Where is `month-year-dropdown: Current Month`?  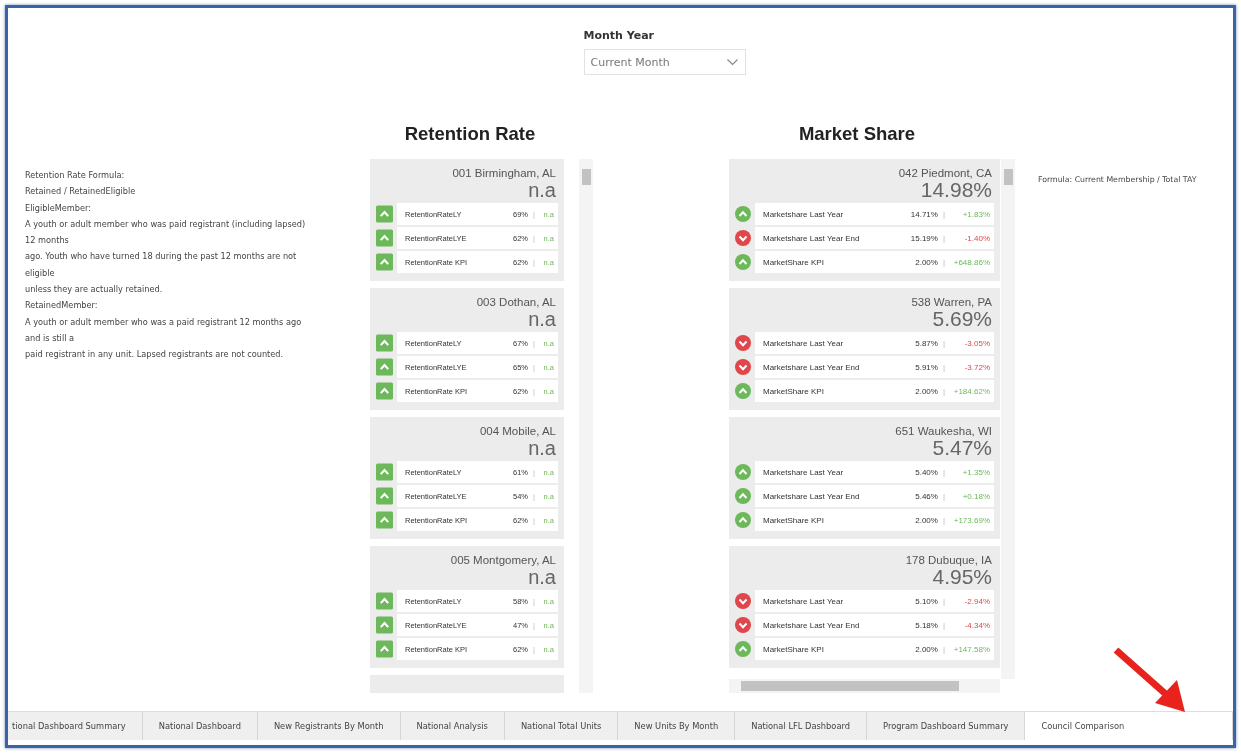
month-year-dropdown: Current Month is located at coordinates (664, 62).